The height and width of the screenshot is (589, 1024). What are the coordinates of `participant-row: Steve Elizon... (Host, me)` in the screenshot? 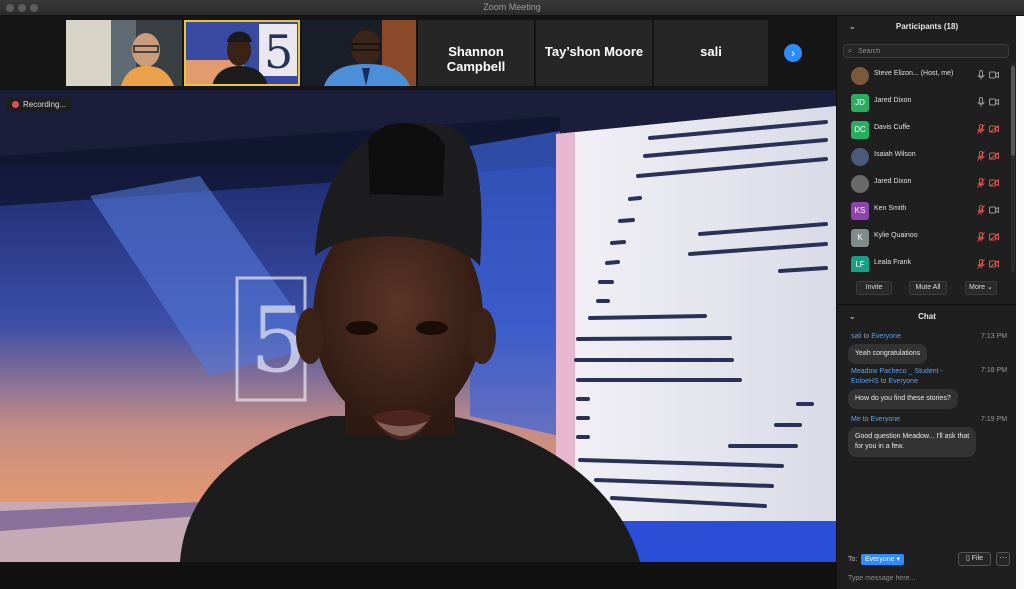 It's located at (924, 75).